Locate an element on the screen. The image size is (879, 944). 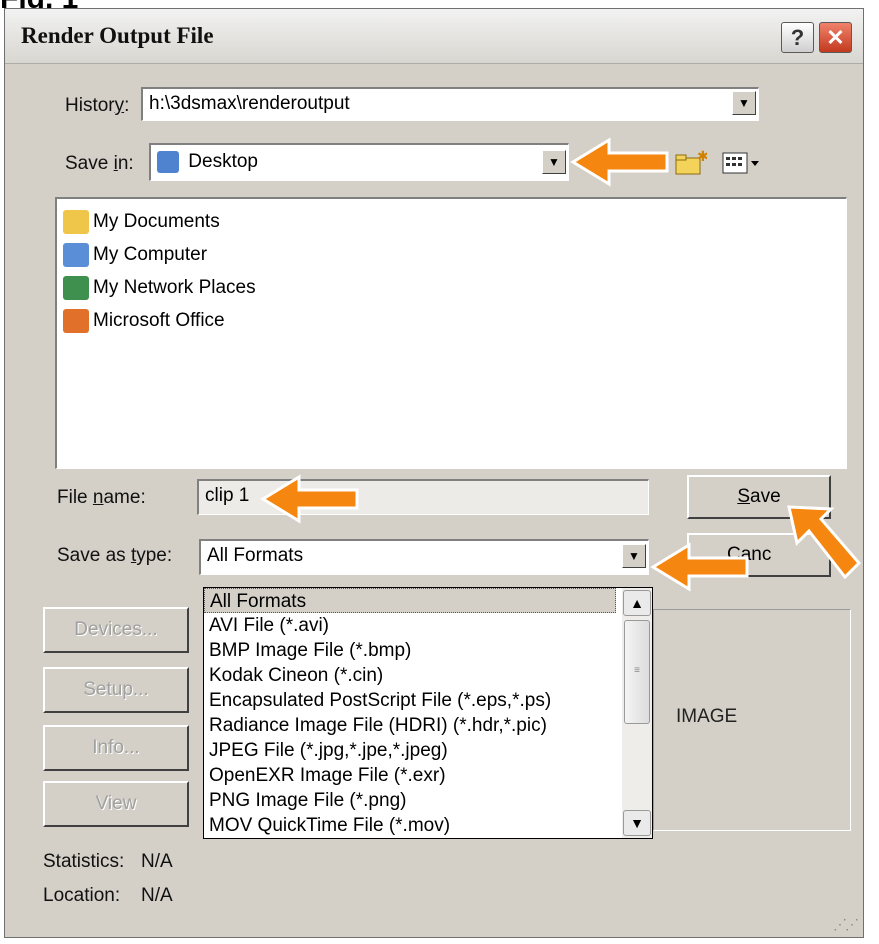
list-item: MOV QuickTime File (*.mov) is located at coordinates (410, 825).